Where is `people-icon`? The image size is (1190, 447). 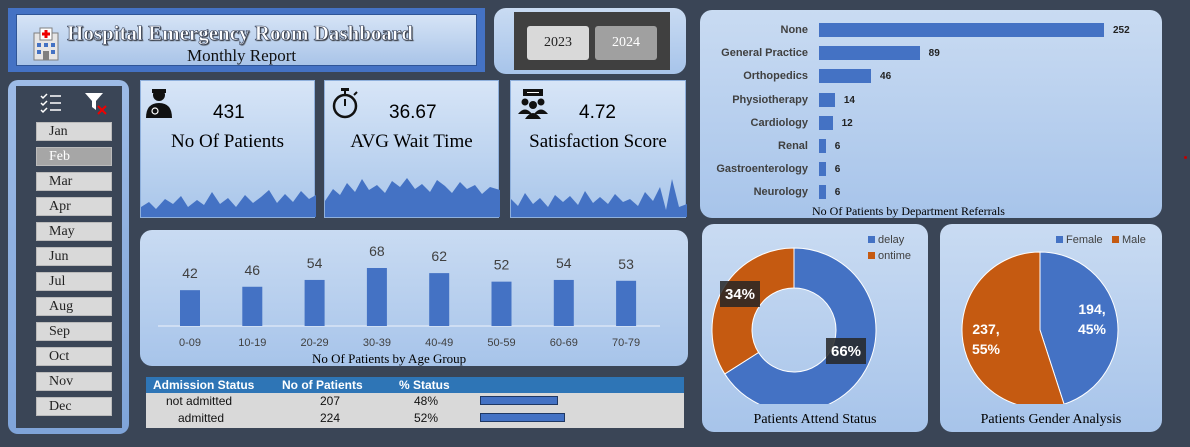 people-icon is located at coordinates (533, 104).